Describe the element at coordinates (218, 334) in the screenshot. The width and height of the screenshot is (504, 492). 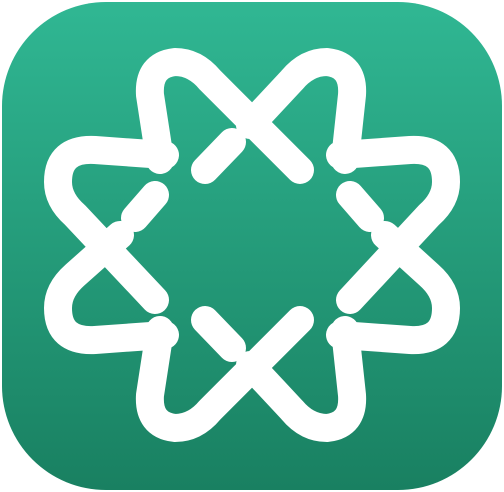
I see `knot-strand-bottom-cross` at that location.